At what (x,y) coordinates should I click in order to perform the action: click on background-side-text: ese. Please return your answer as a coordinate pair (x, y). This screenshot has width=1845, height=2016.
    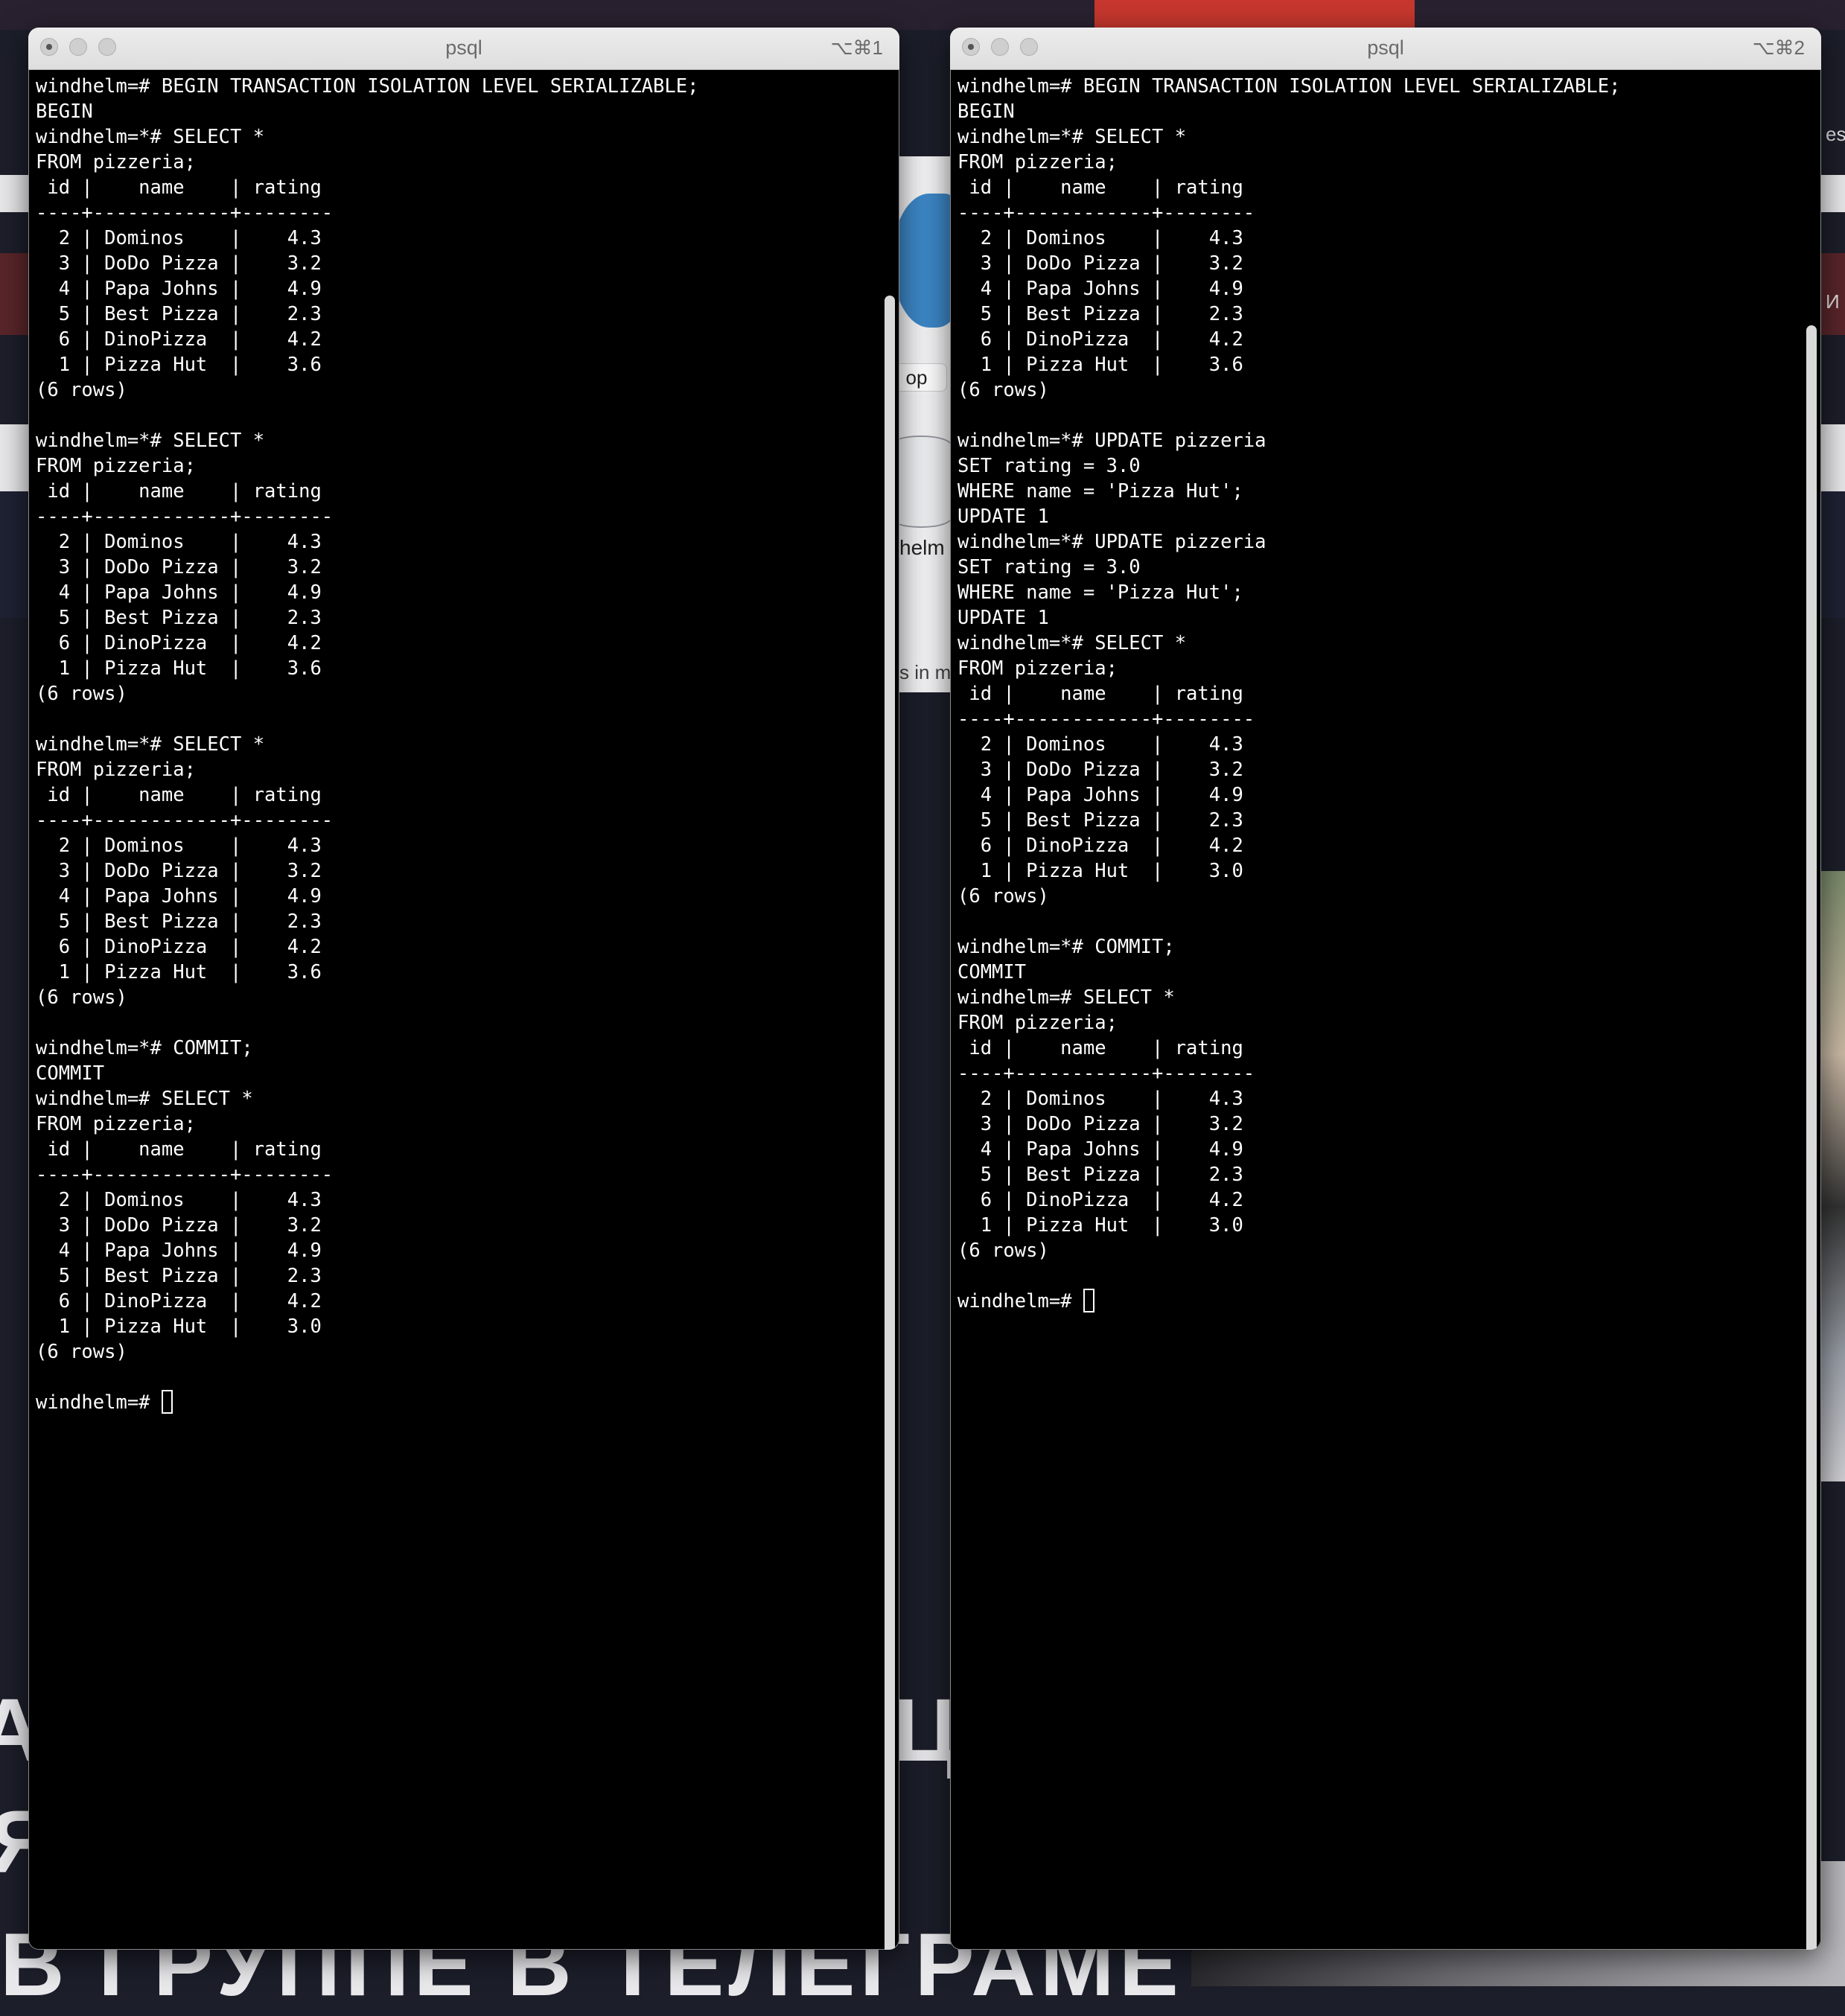
    Looking at the image, I should click on (1835, 134).